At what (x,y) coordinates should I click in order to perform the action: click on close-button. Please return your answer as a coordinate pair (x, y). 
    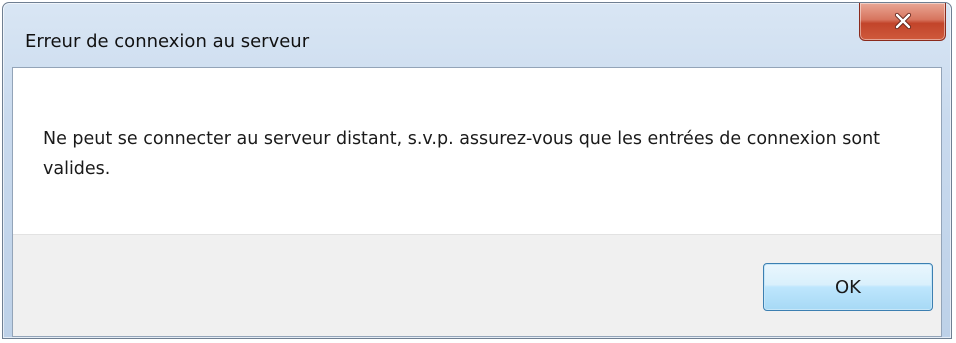
    Looking at the image, I should click on (902, 22).